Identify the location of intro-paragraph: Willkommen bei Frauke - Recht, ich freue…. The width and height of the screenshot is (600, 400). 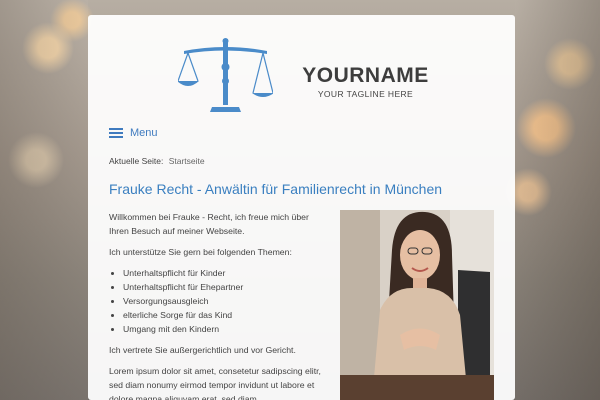
(209, 224).